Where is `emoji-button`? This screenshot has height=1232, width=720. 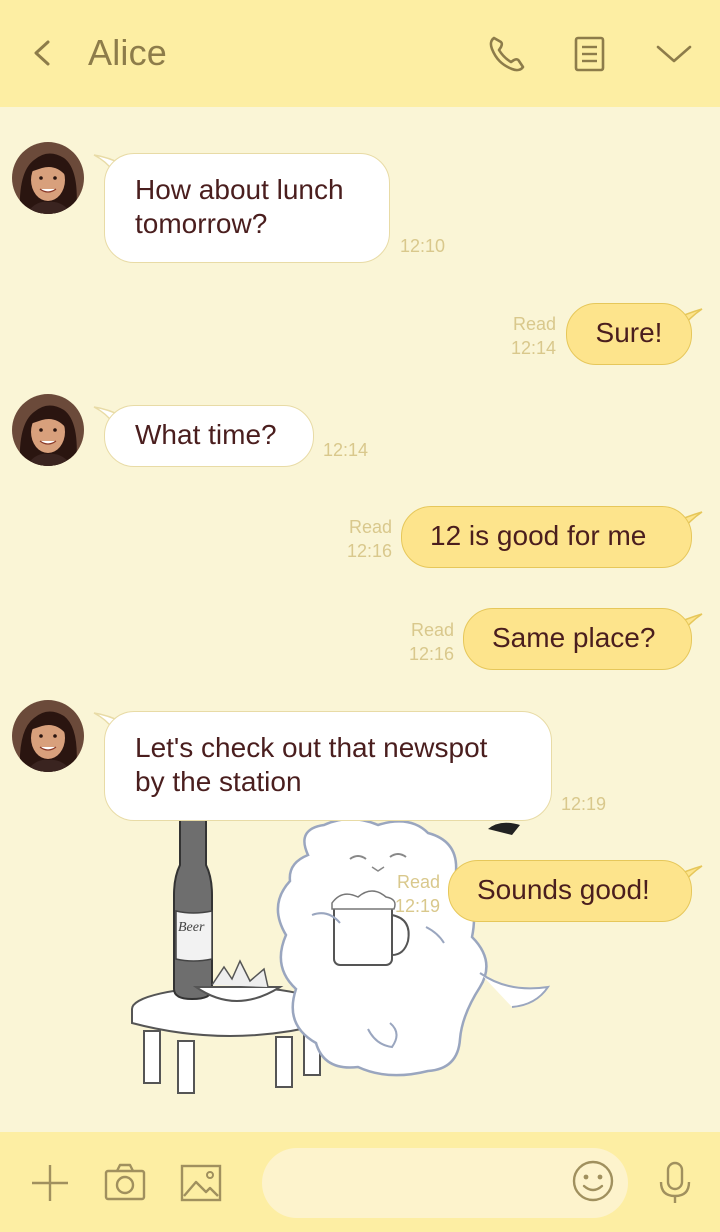
emoji-button is located at coordinates (593, 1181).